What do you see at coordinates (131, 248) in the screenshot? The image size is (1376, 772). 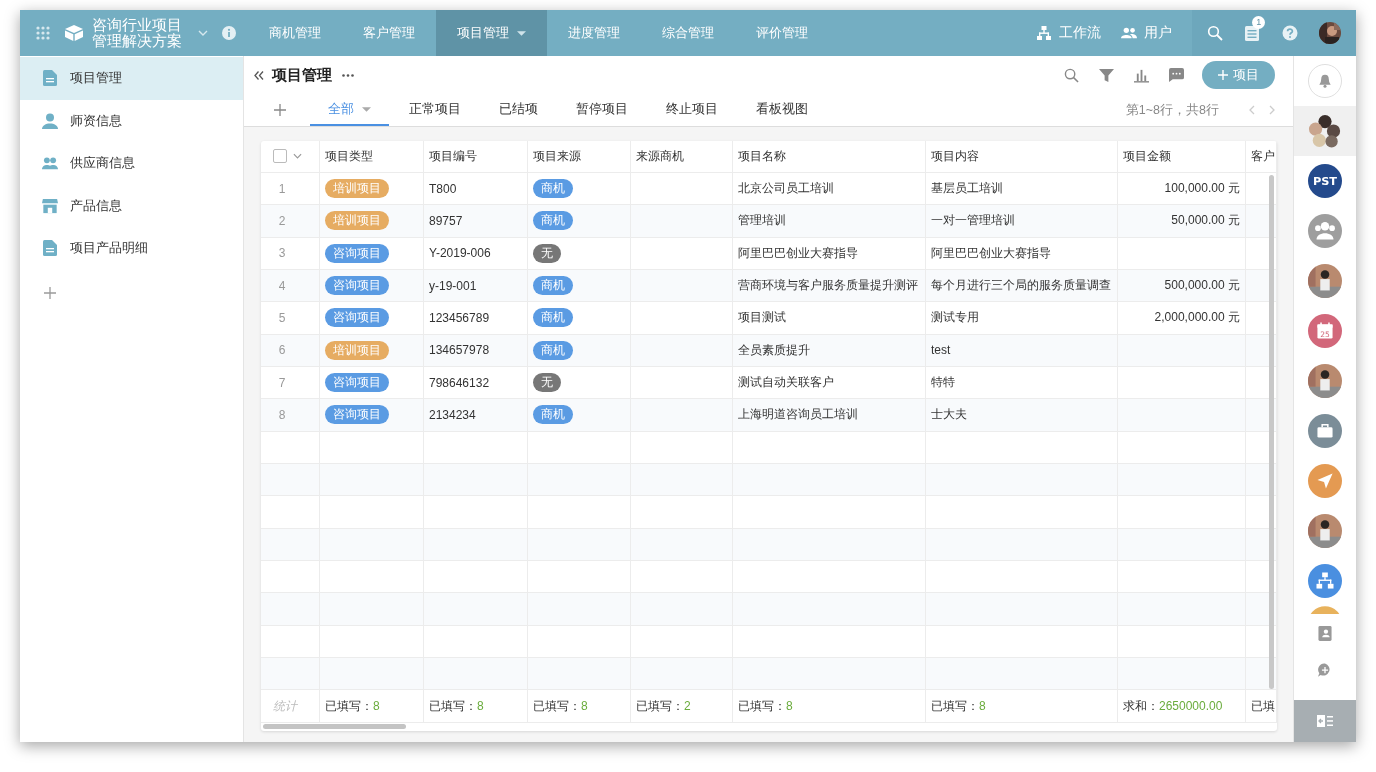 I see `sidebar-item: 项目产品明细` at bounding box center [131, 248].